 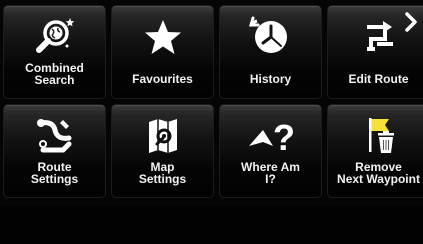 I want to click on remove-waypoint-icon, so click(x=375, y=136).